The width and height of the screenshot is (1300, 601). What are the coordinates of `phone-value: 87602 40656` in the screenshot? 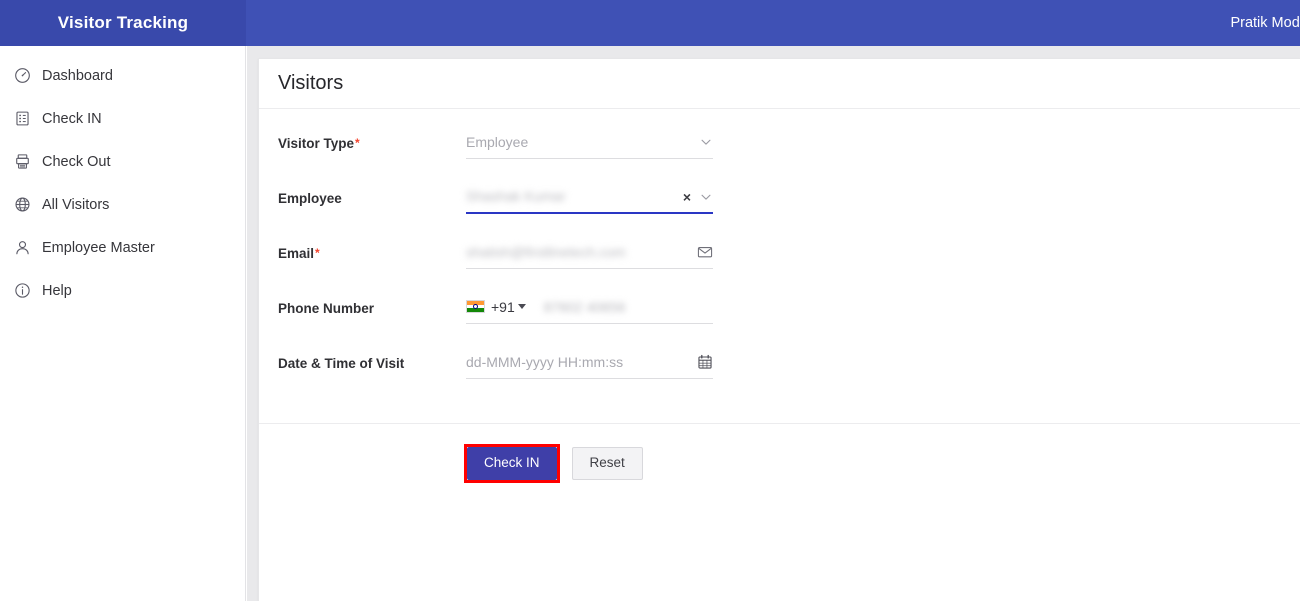 It's located at (584, 306).